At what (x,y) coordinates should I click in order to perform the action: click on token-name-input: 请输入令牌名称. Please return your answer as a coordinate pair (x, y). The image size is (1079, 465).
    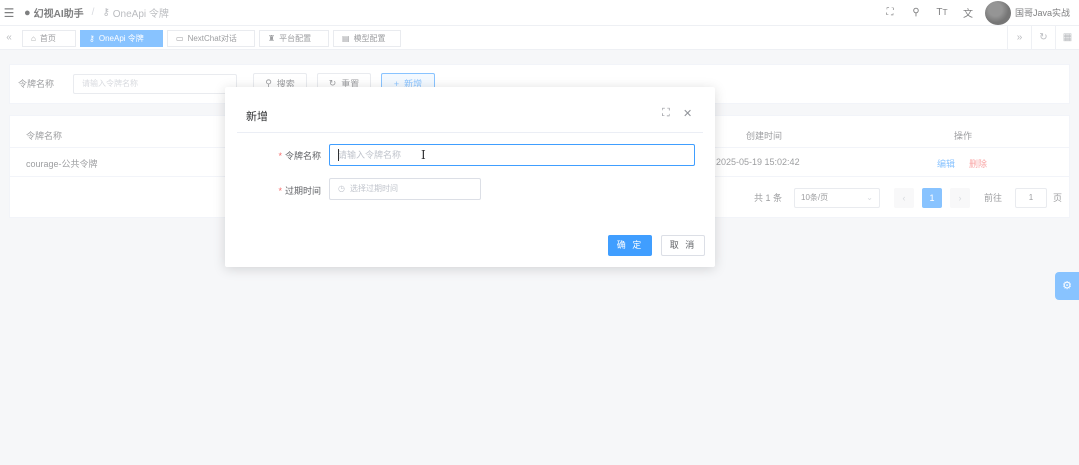
    Looking at the image, I should click on (512, 155).